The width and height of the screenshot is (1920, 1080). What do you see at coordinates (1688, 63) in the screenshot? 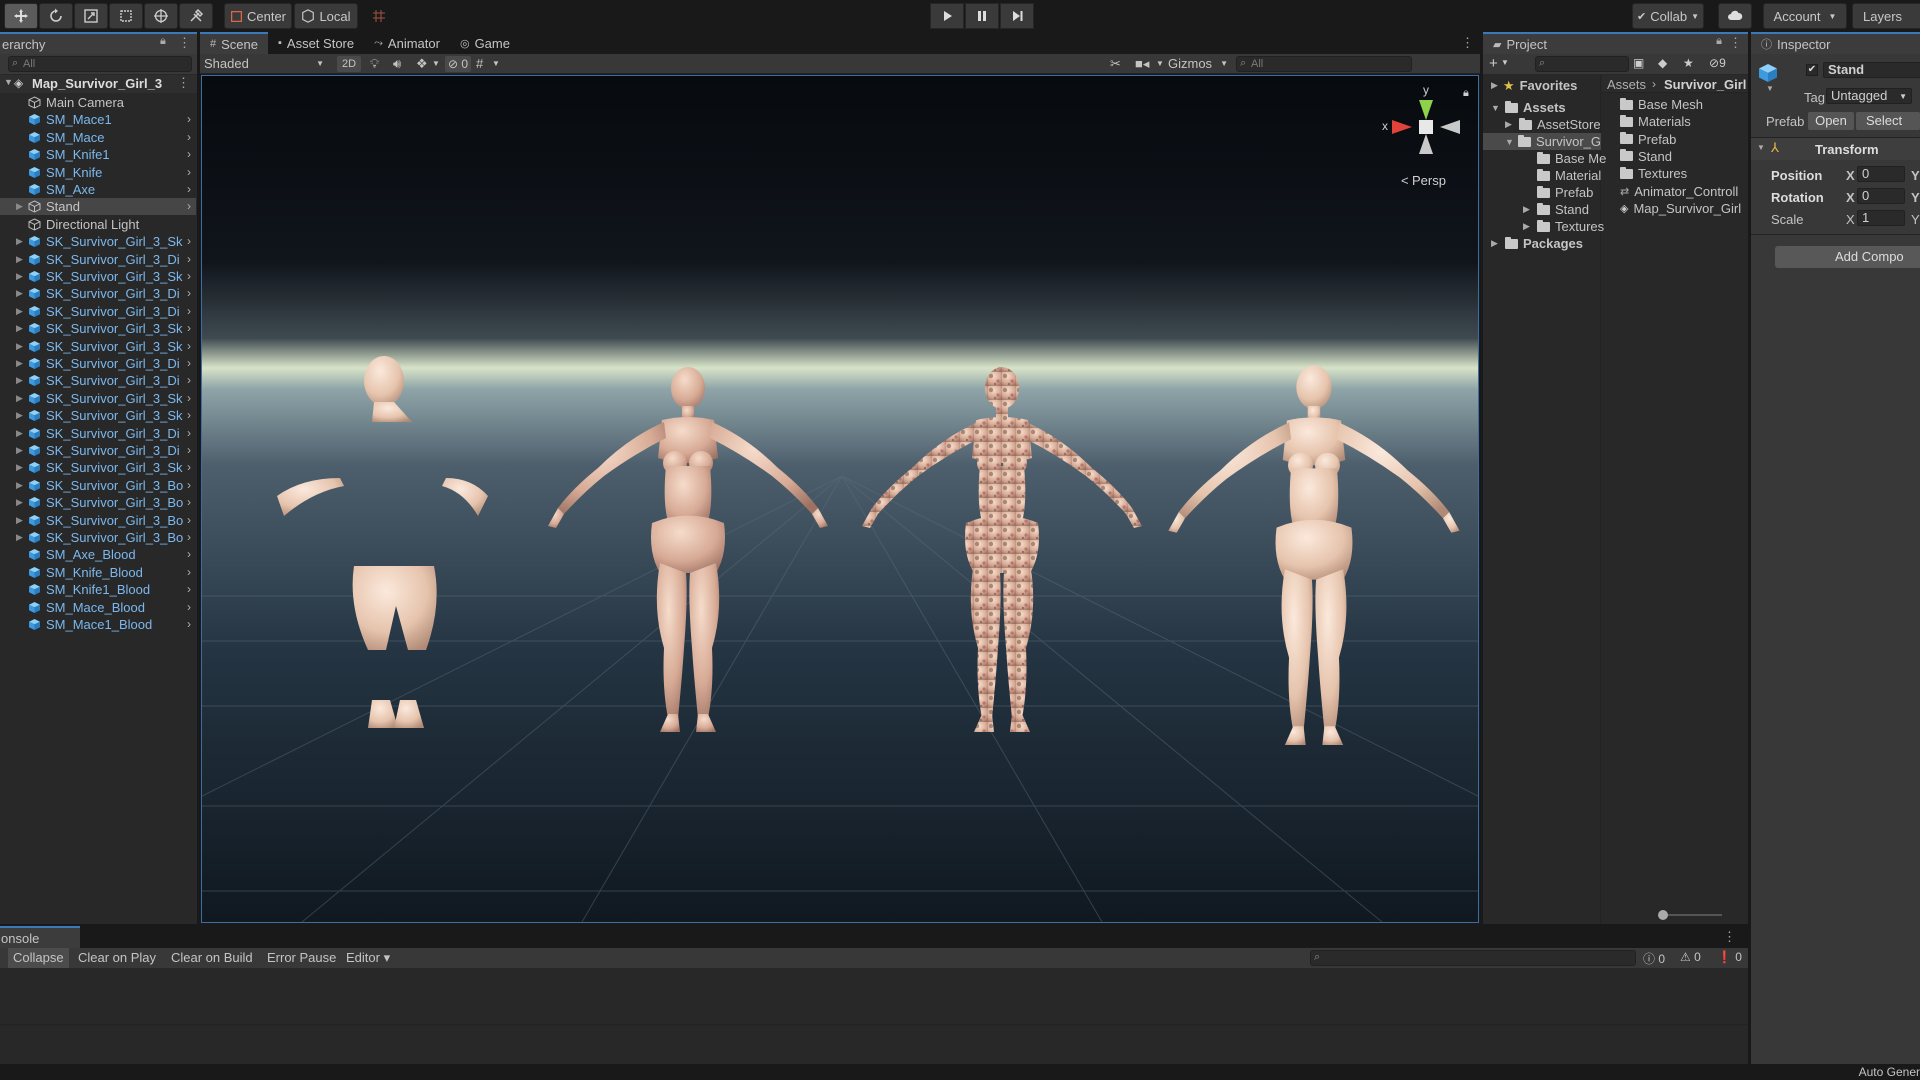
I see `favorite-star-icon: ★` at bounding box center [1688, 63].